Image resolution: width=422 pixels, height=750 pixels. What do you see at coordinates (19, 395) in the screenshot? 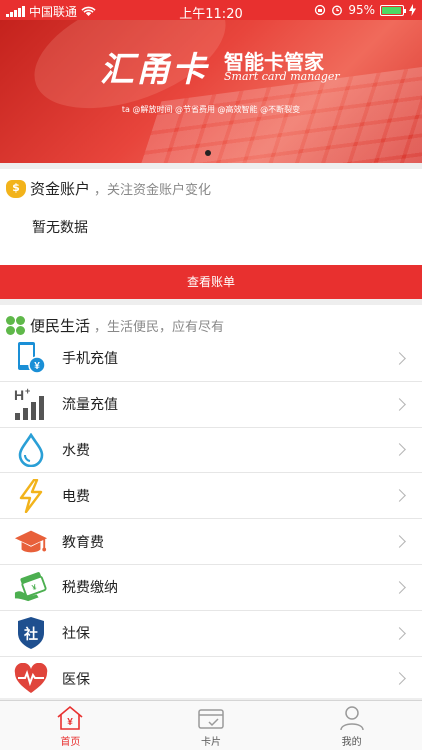
I see `svg-text: H` at bounding box center [19, 395].